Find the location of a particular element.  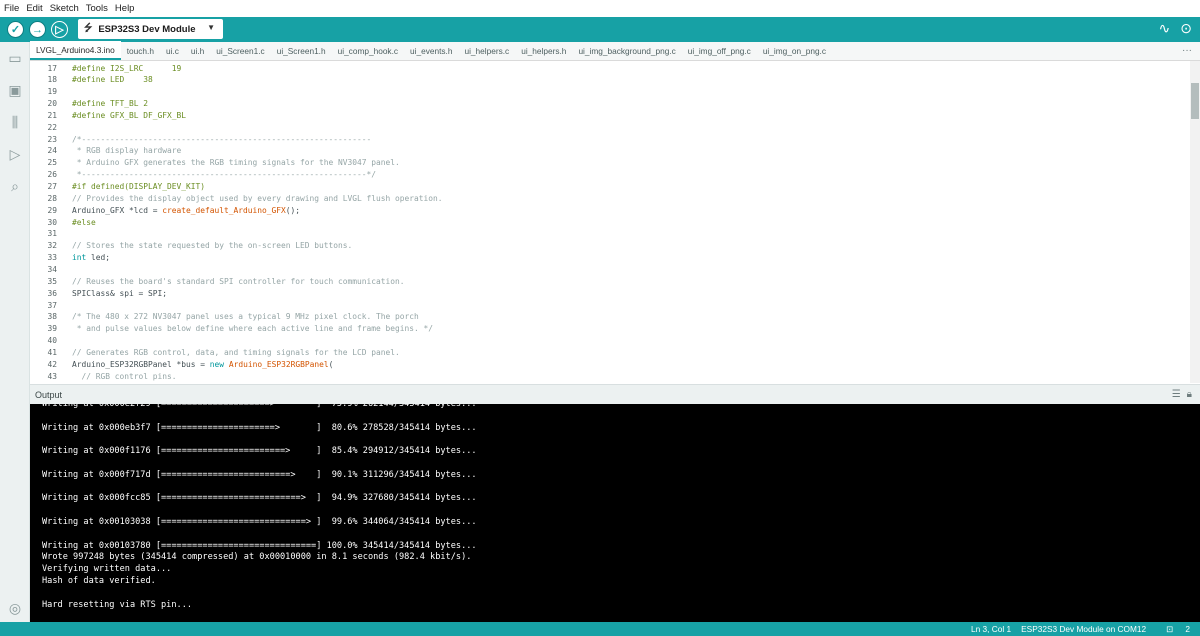

line-number: 32 is located at coordinates (52, 246).